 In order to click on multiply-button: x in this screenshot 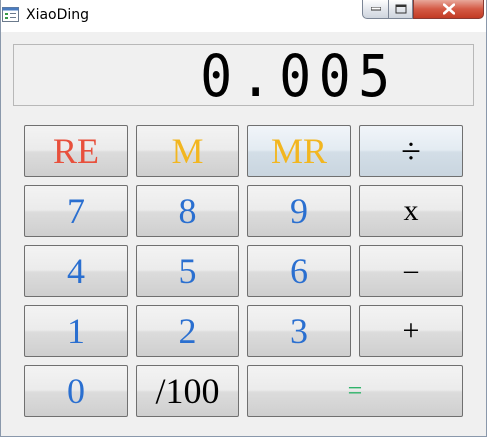, I will do `click(411, 211)`.